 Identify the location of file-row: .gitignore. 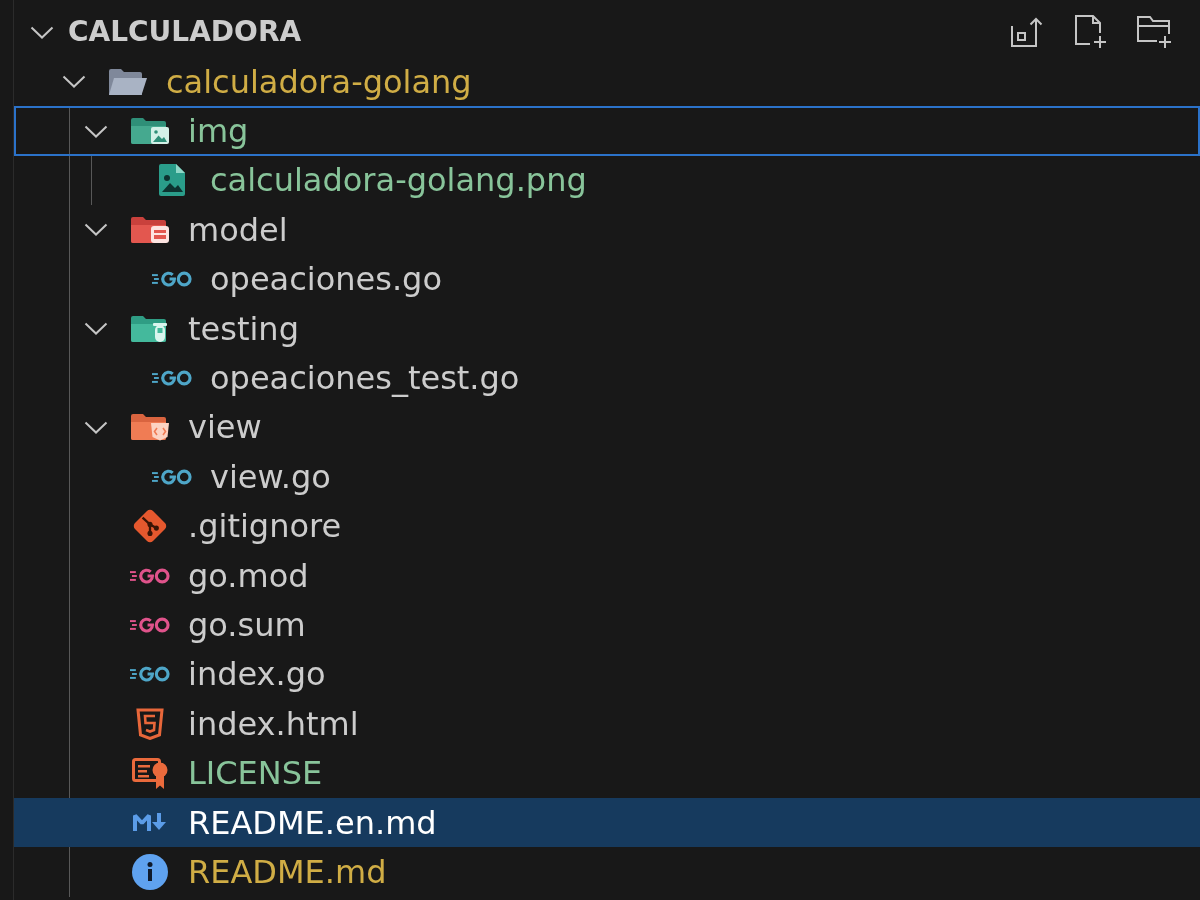
(607, 526).